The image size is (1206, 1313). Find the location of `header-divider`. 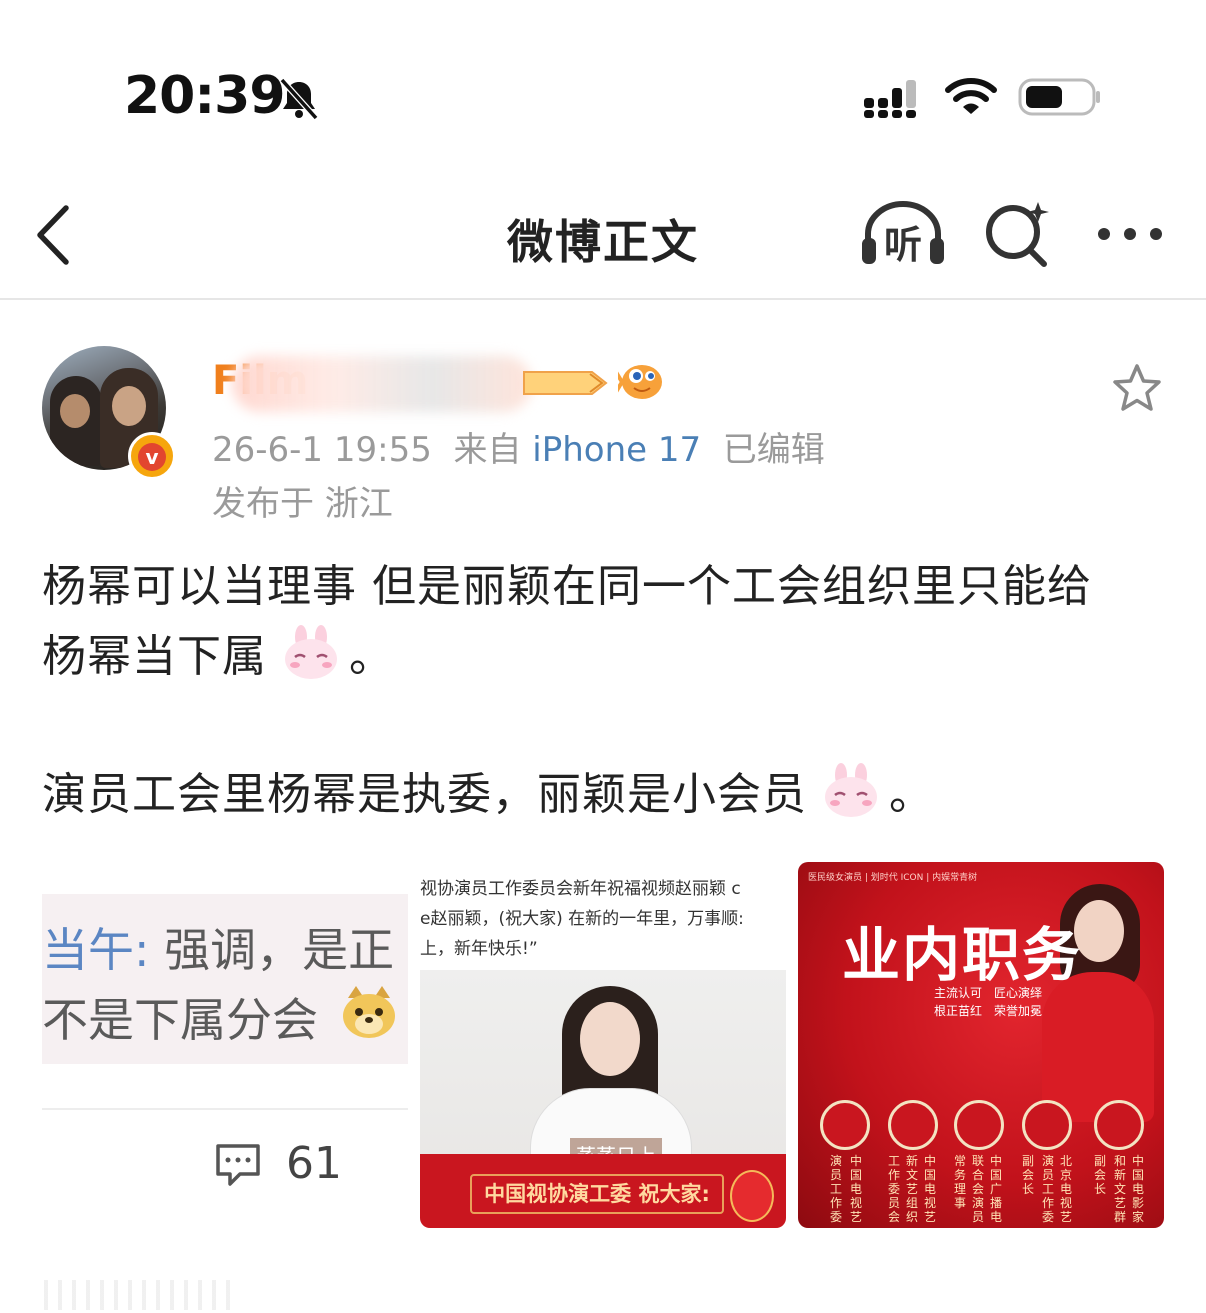

header-divider is located at coordinates (603, 299).